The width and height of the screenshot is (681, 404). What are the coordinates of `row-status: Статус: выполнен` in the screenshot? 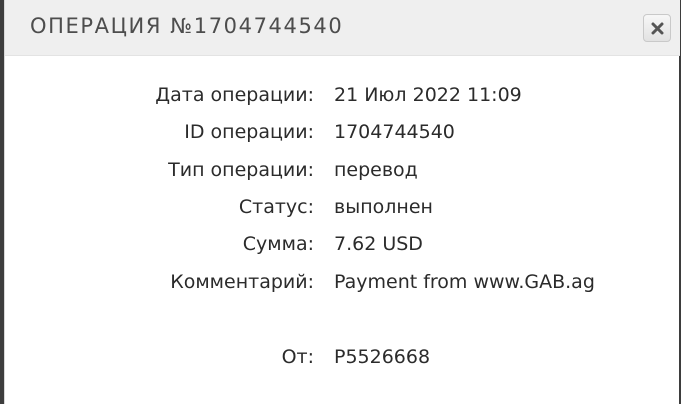 It's located at (342, 207).